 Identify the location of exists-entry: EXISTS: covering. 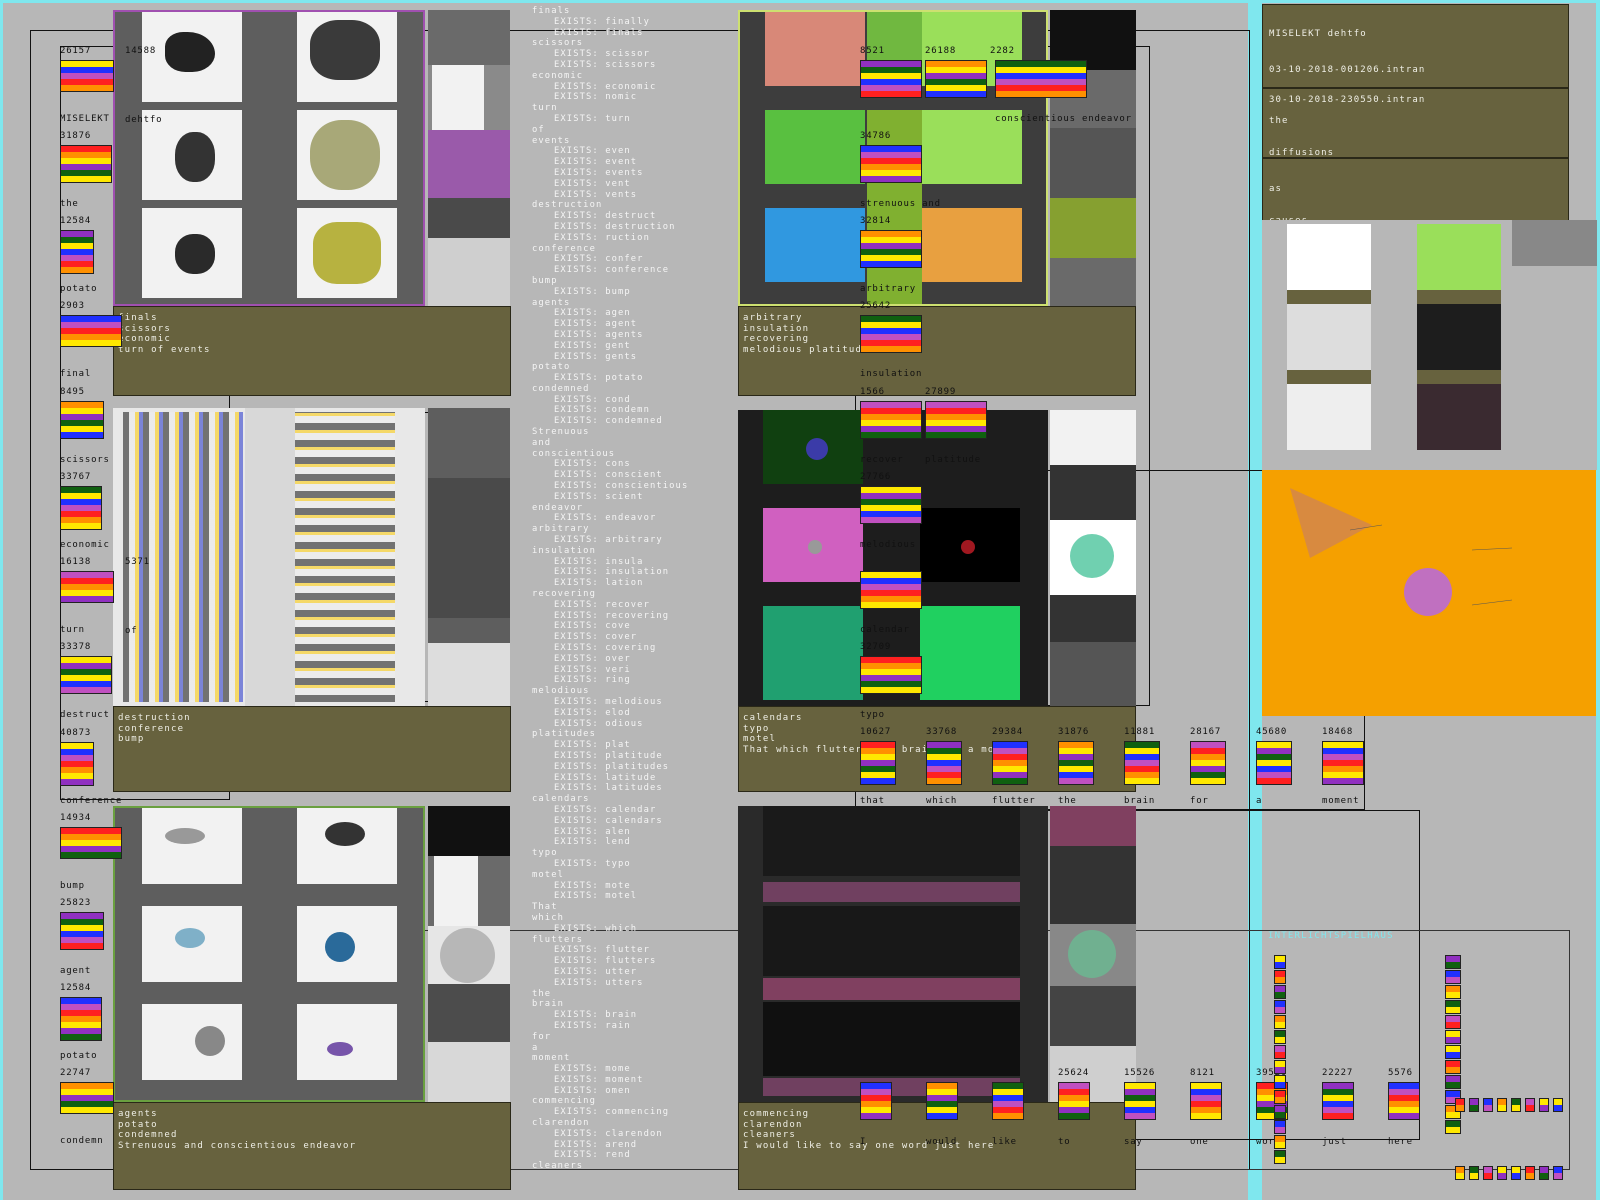
(627, 648).